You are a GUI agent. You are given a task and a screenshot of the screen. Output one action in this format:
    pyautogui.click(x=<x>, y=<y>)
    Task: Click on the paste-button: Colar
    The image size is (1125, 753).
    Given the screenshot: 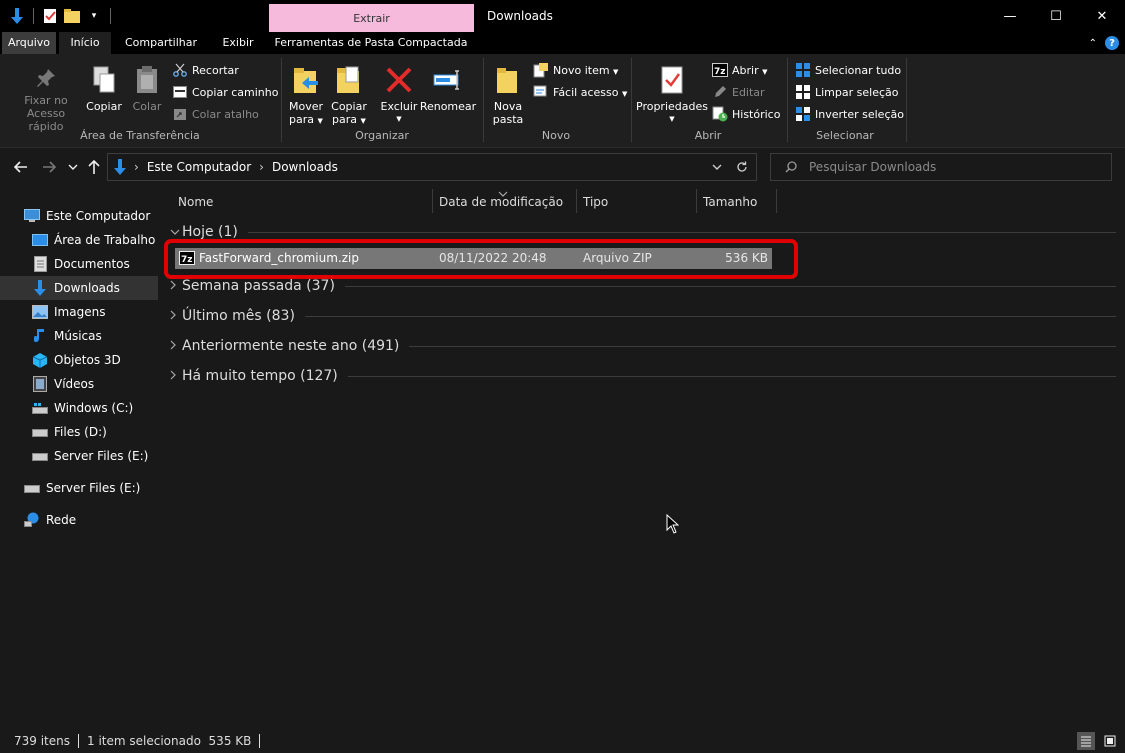 What is the action you would take?
    pyautogui.click(x=147, y=88)
    